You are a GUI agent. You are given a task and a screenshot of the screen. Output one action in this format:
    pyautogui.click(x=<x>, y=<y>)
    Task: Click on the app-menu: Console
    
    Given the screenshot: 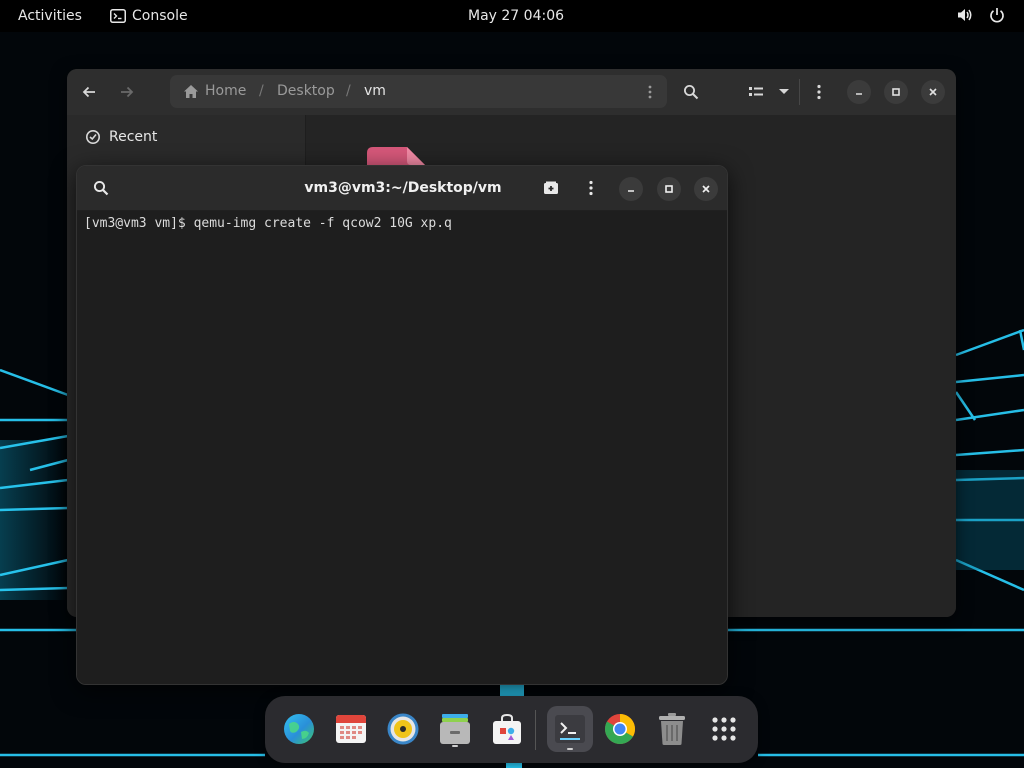 What is the action you would take?
    pyautogui.click(x=149, y=16)
    